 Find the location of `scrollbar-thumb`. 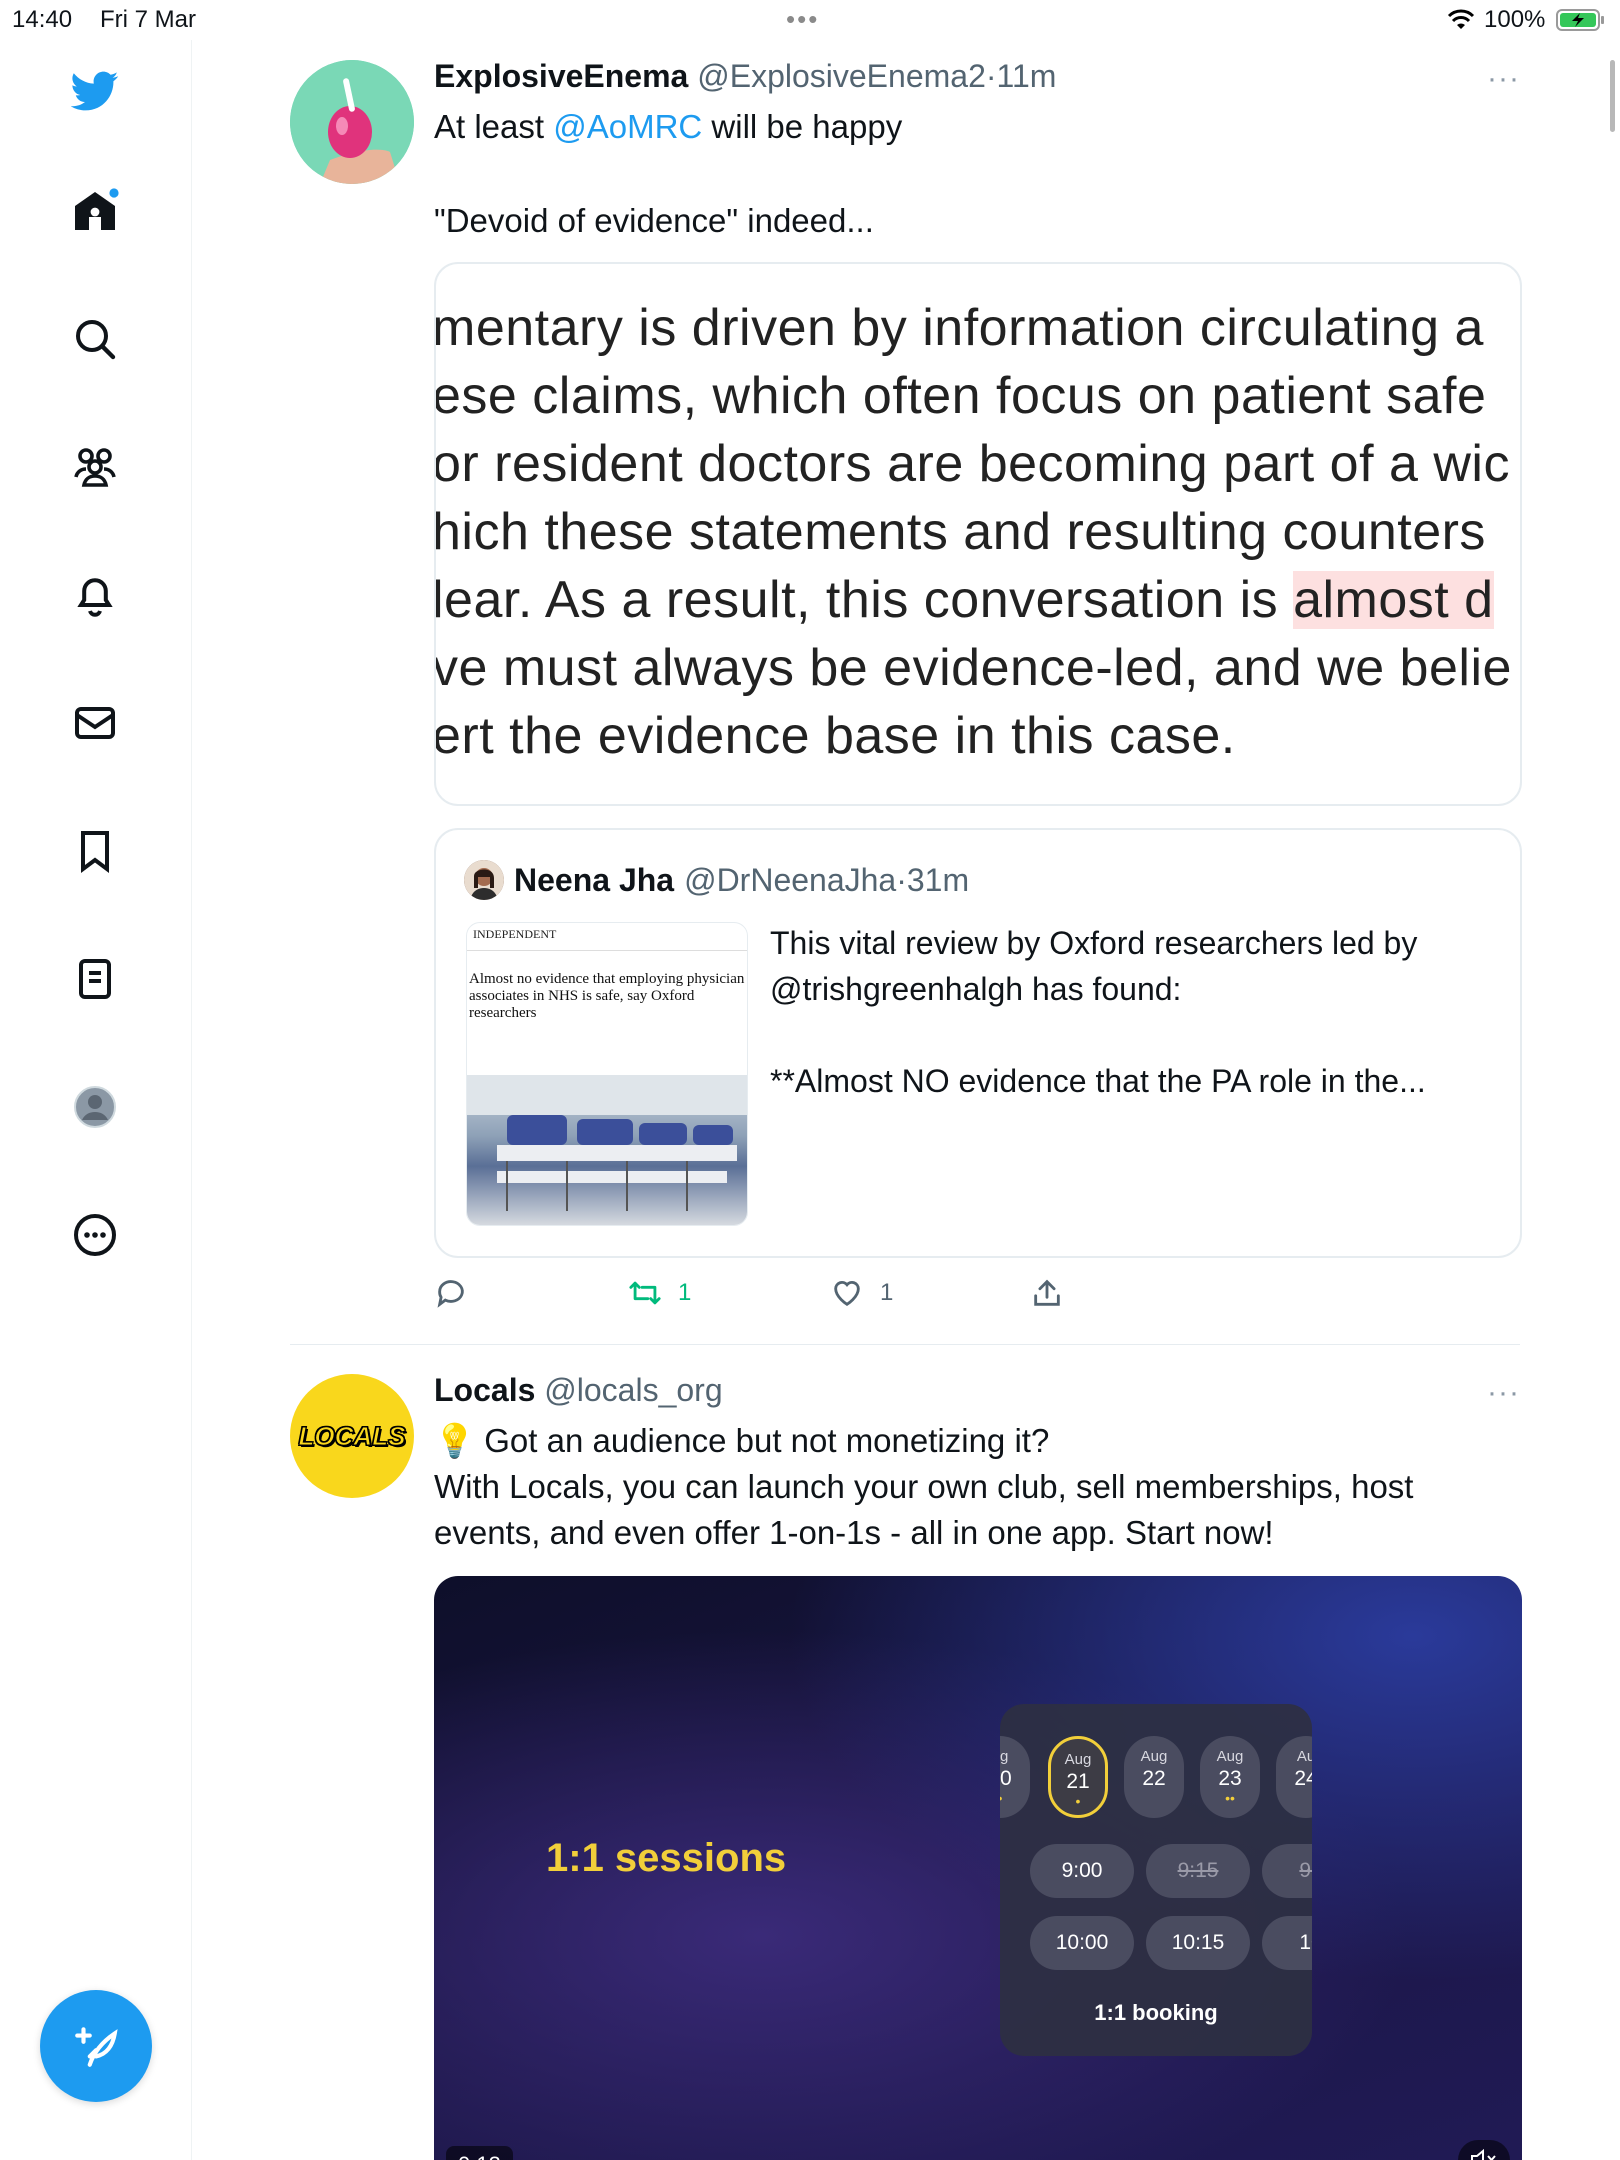

scrollbar-thumb is located at coordinates (1612, 96).